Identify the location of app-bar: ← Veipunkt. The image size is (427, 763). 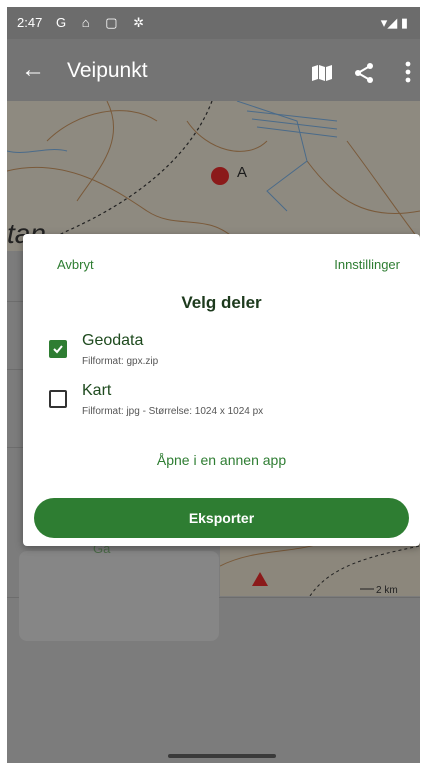
(213, 70).